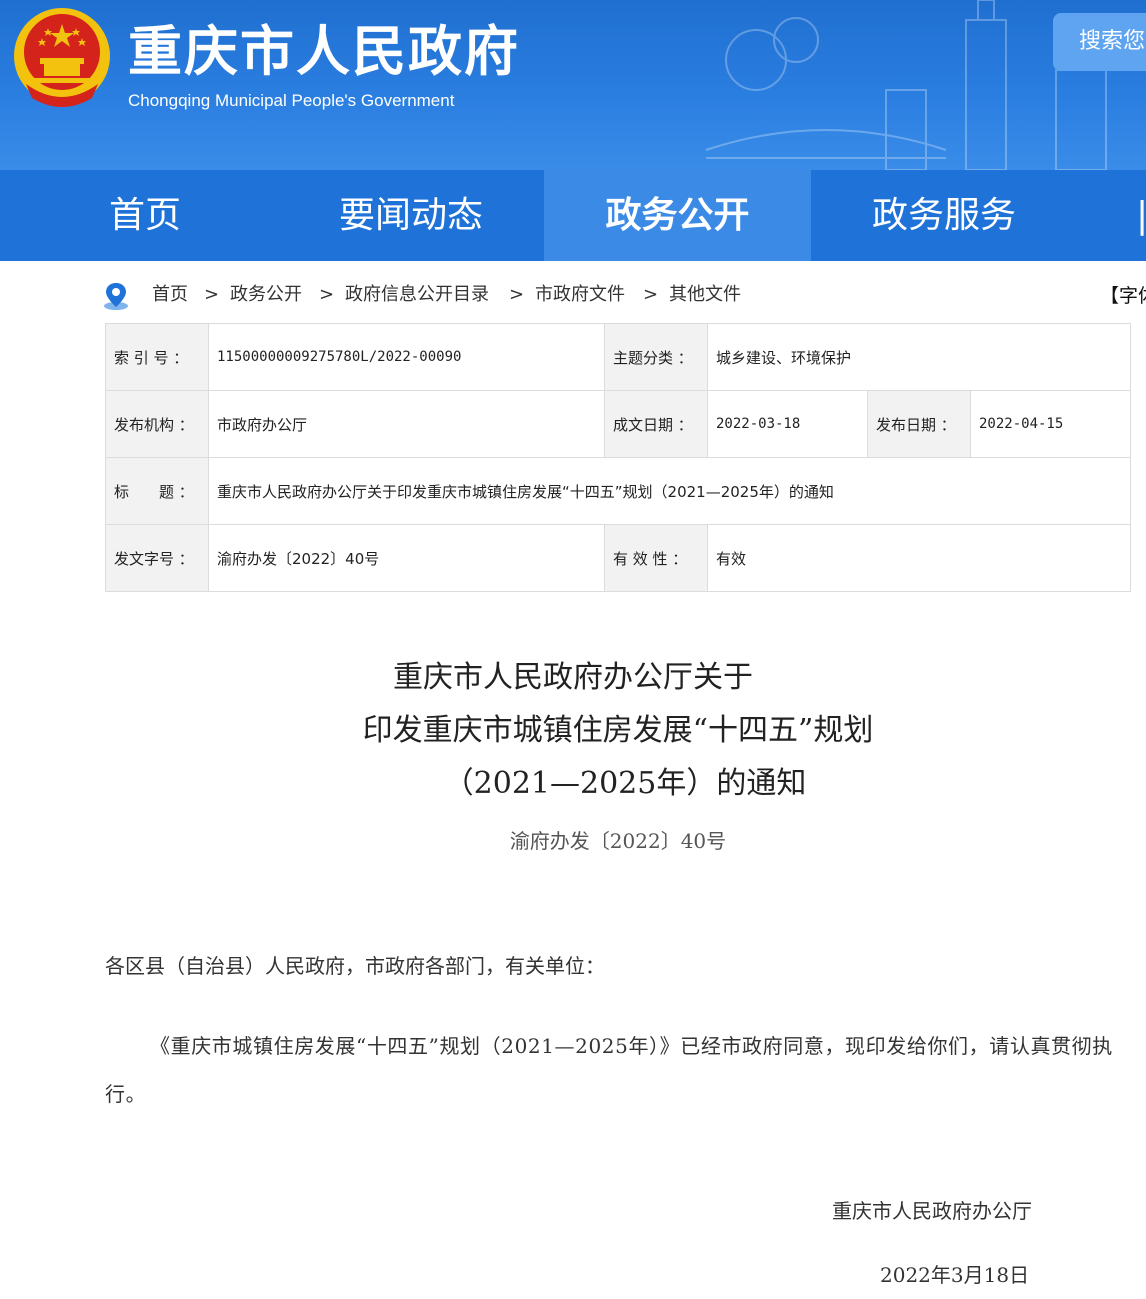  I want to click on main-nav: 首页 要闻动态 政务公开 政务服务 |, so click(573, 215).